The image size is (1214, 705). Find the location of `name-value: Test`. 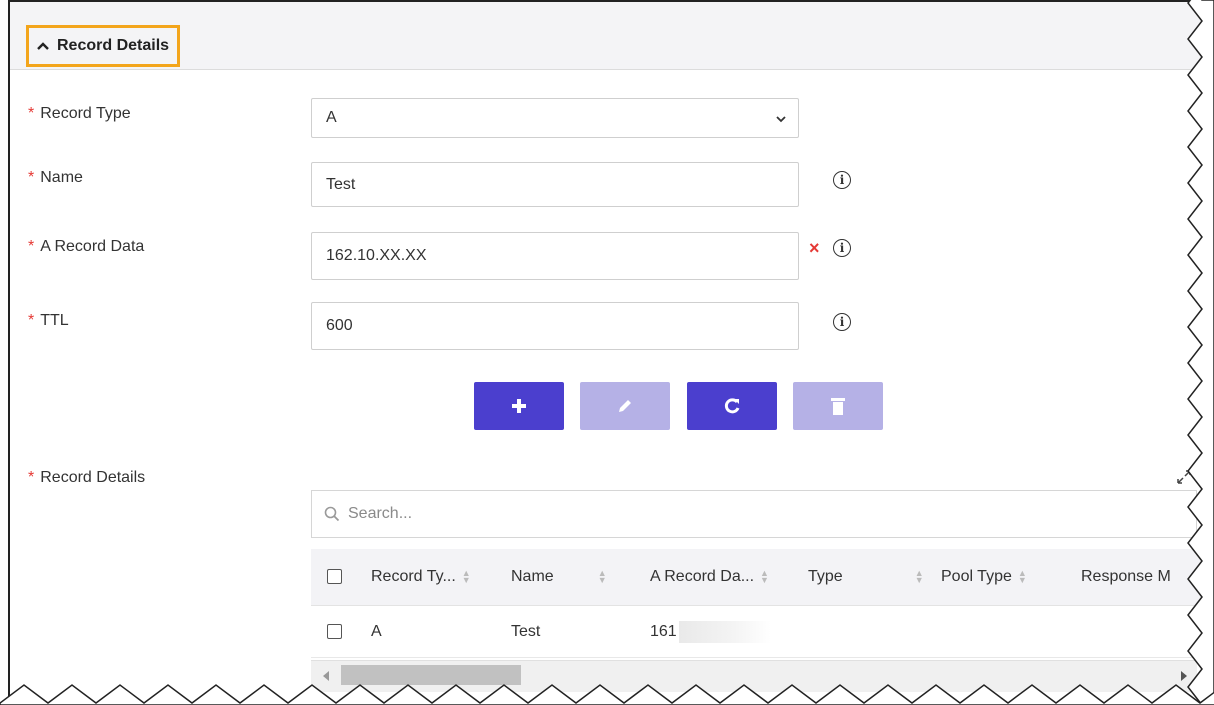

name-value: Test is located at coordinates (341, 184).